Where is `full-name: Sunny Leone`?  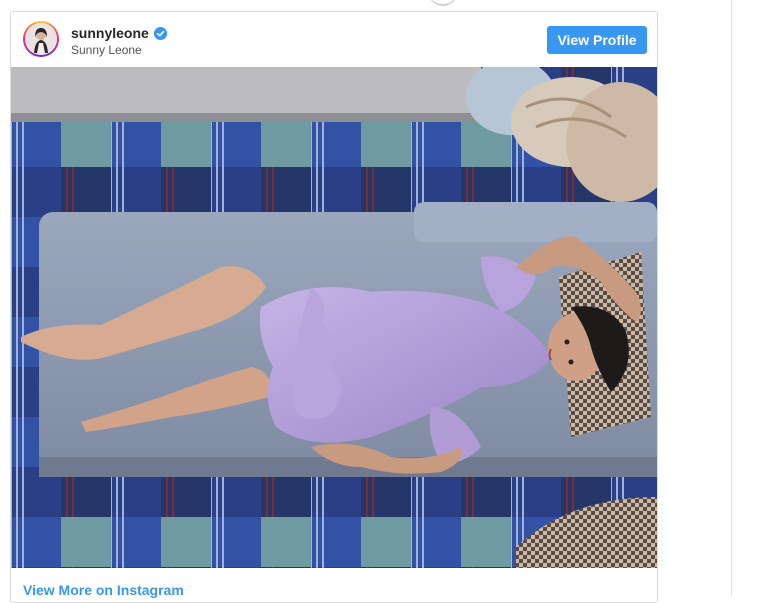 full-name: Sunny Leone is located at coordinates (106, 50).